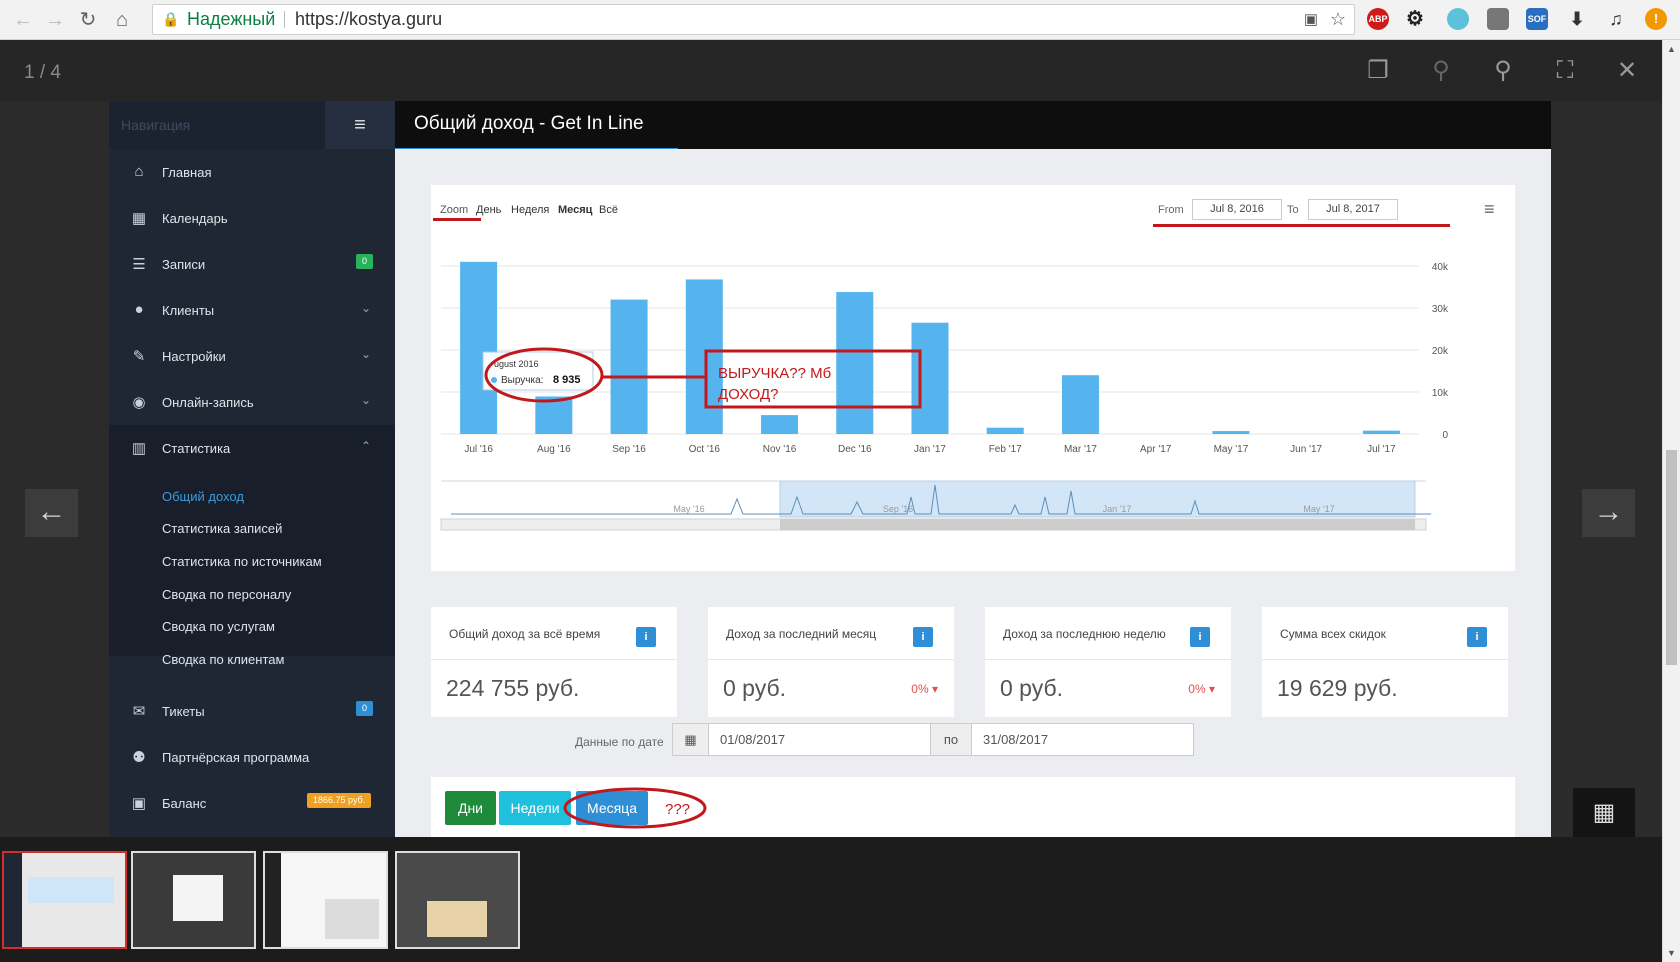 The image size is (1680, 962). I want to click on money-icon: ▣, so click(139, 803).